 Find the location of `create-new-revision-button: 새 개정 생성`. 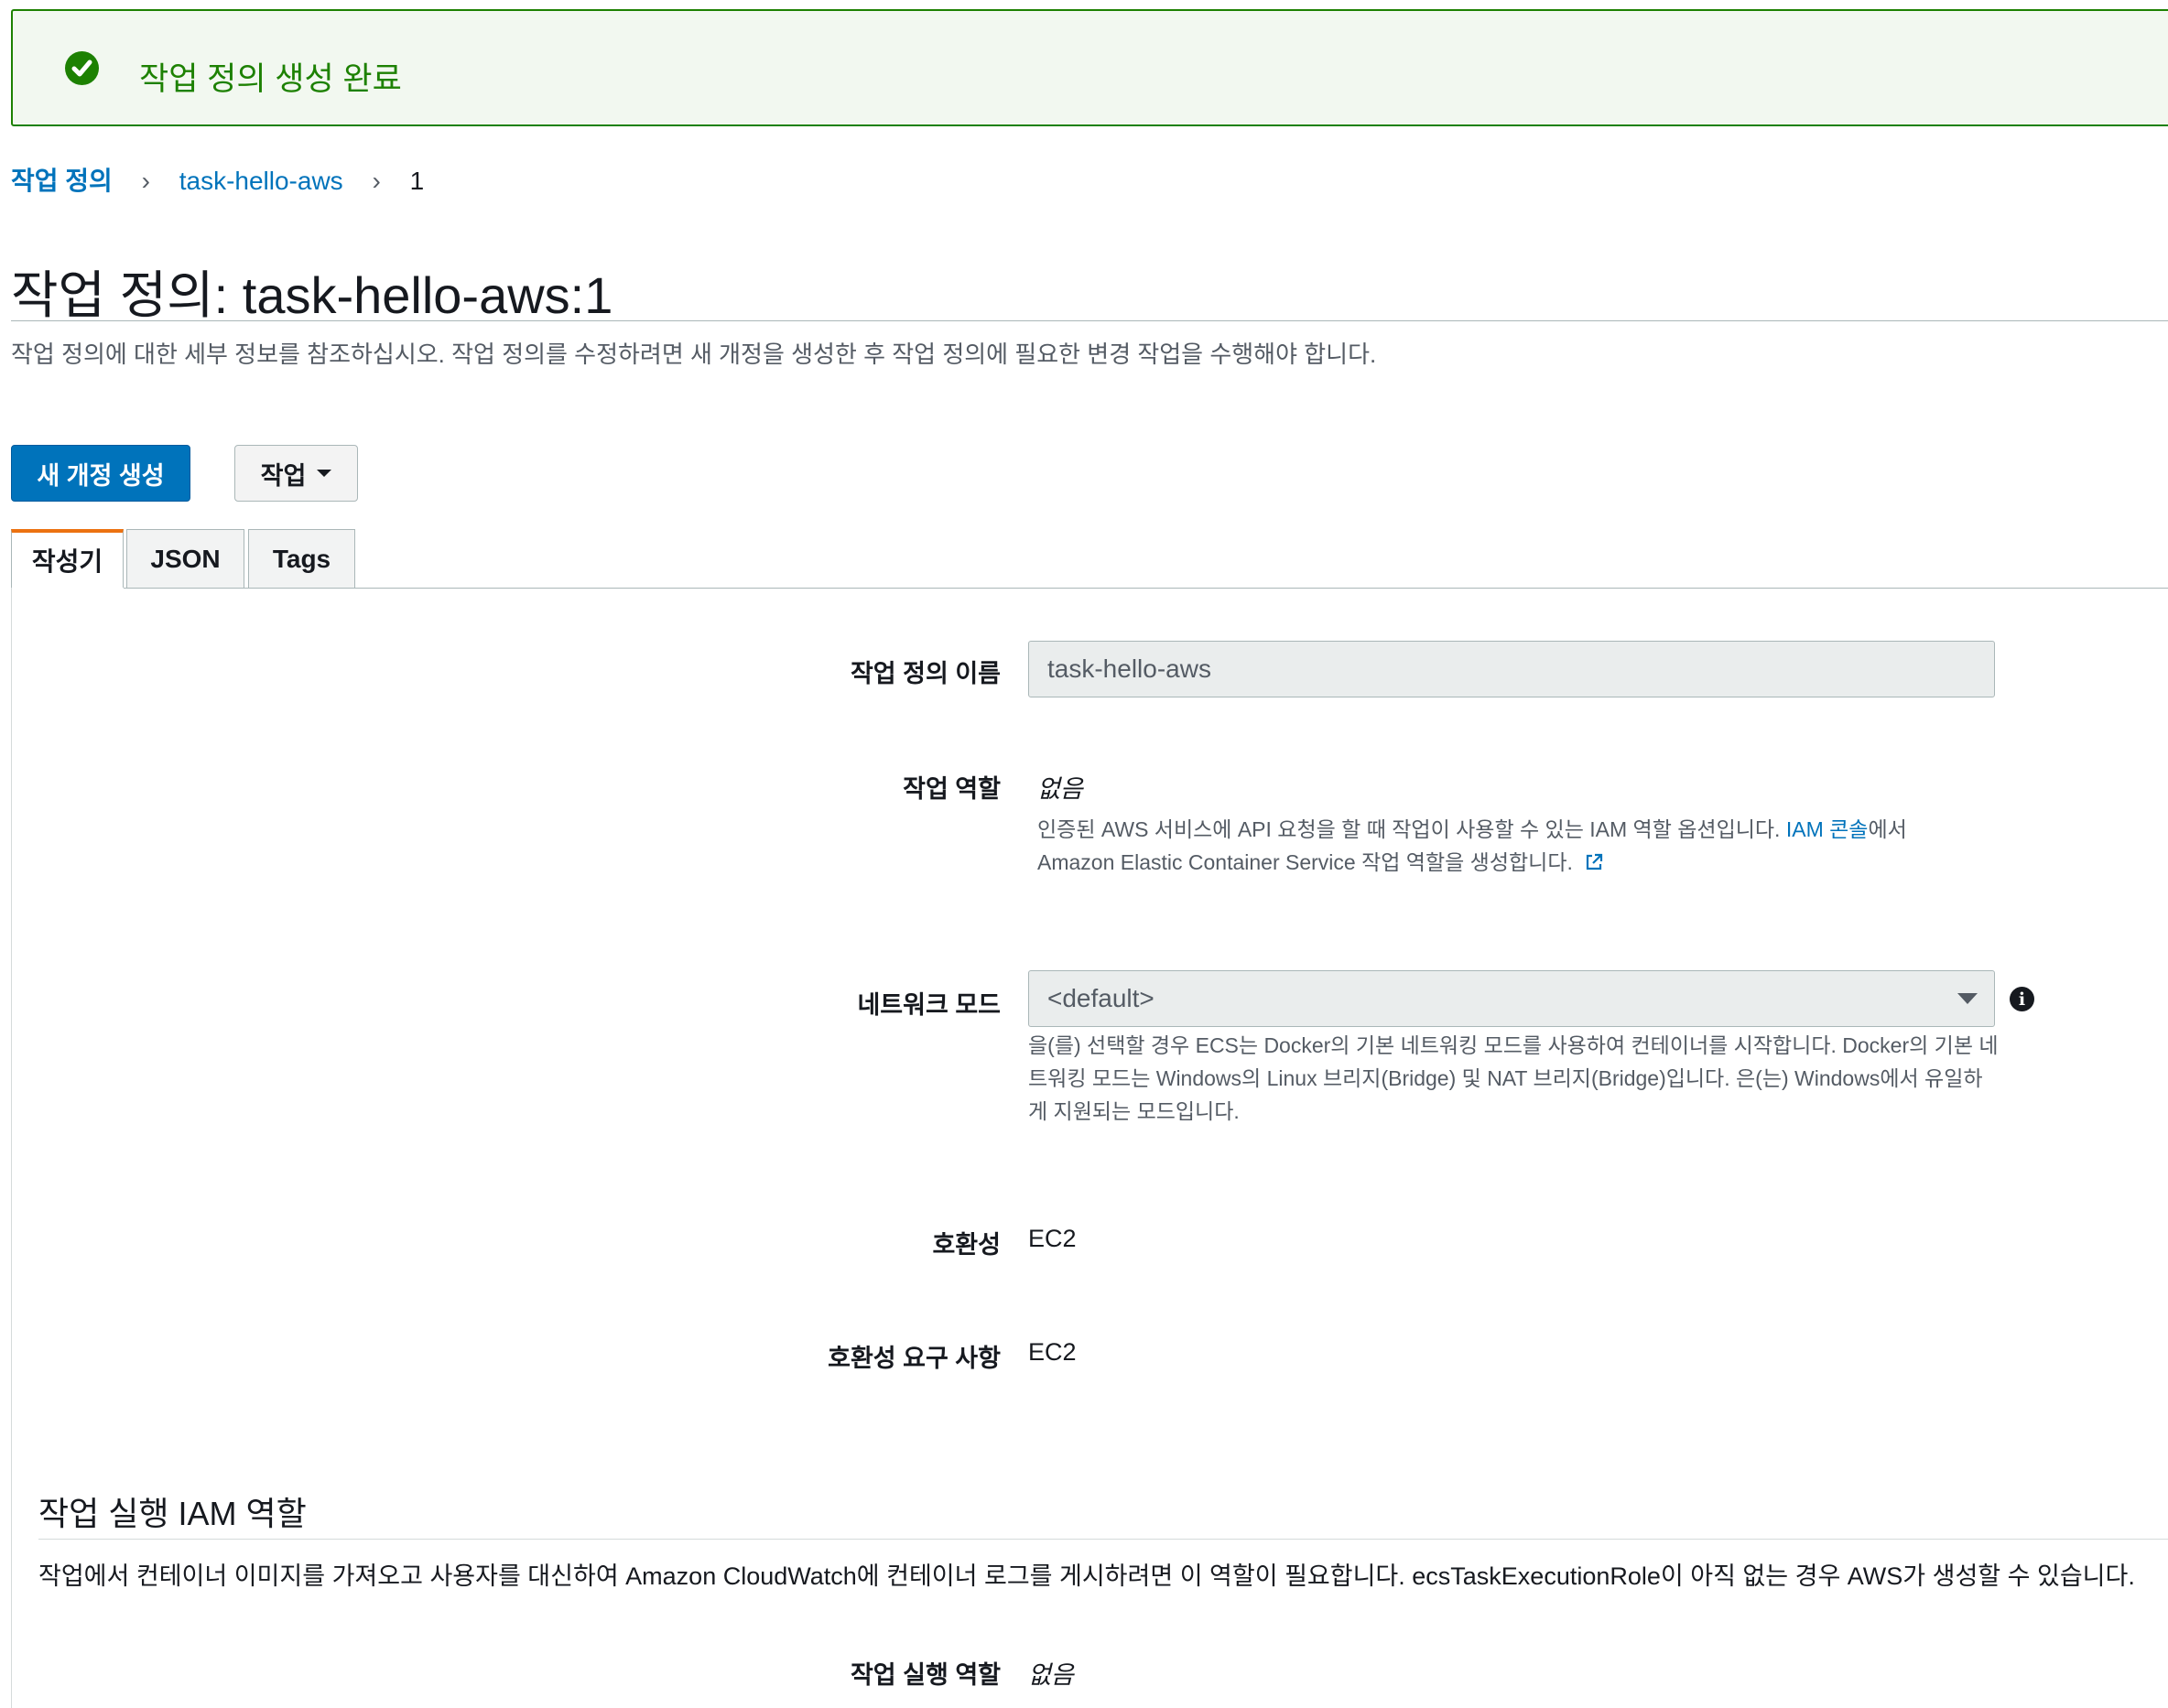

create-new-revision-button: 새 개정 생성 is located at coordinates (101, 474).